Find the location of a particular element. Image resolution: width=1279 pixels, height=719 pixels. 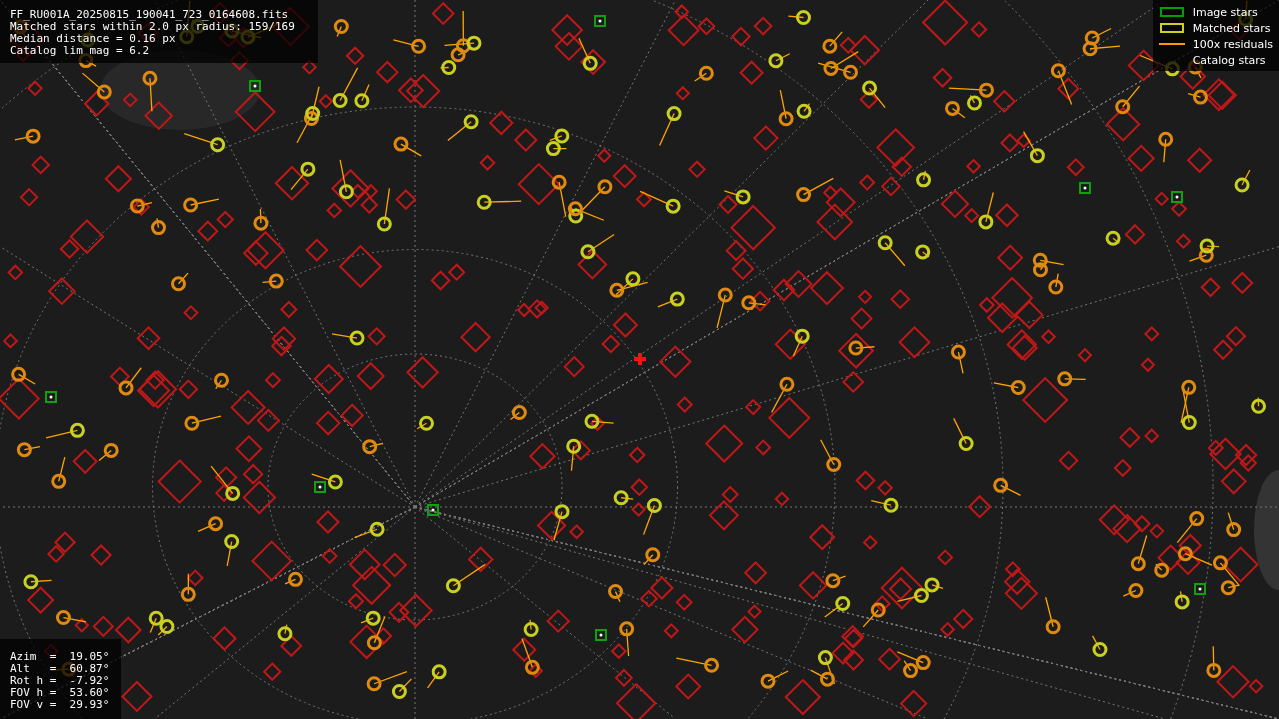

center-cross-icon is located at coordinates (640, 359).